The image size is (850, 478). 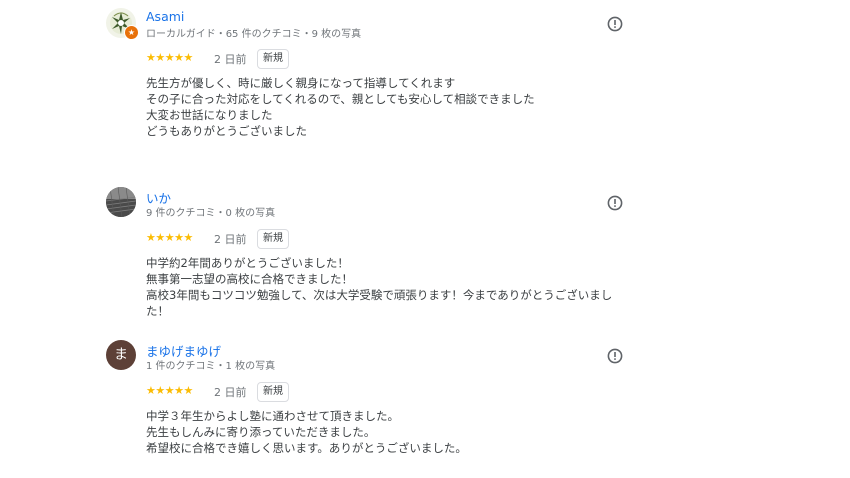 What do you see at coordinates (121, 355) in the screenshot?
I see `avatar: ま` at bounding box center [121, 355].